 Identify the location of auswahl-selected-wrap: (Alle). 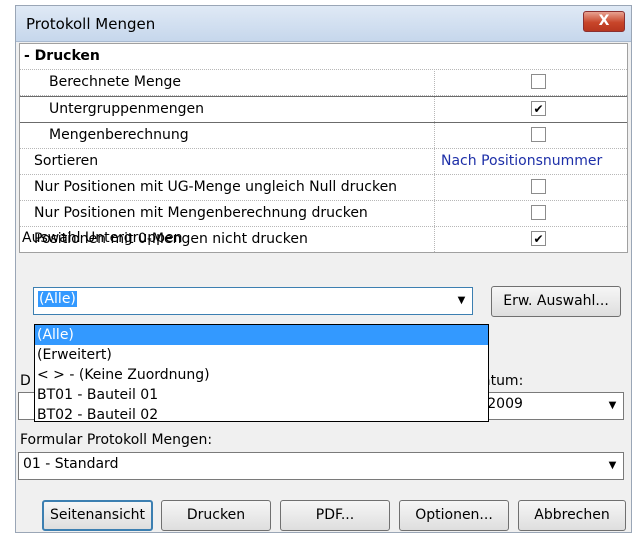
(57, 299).